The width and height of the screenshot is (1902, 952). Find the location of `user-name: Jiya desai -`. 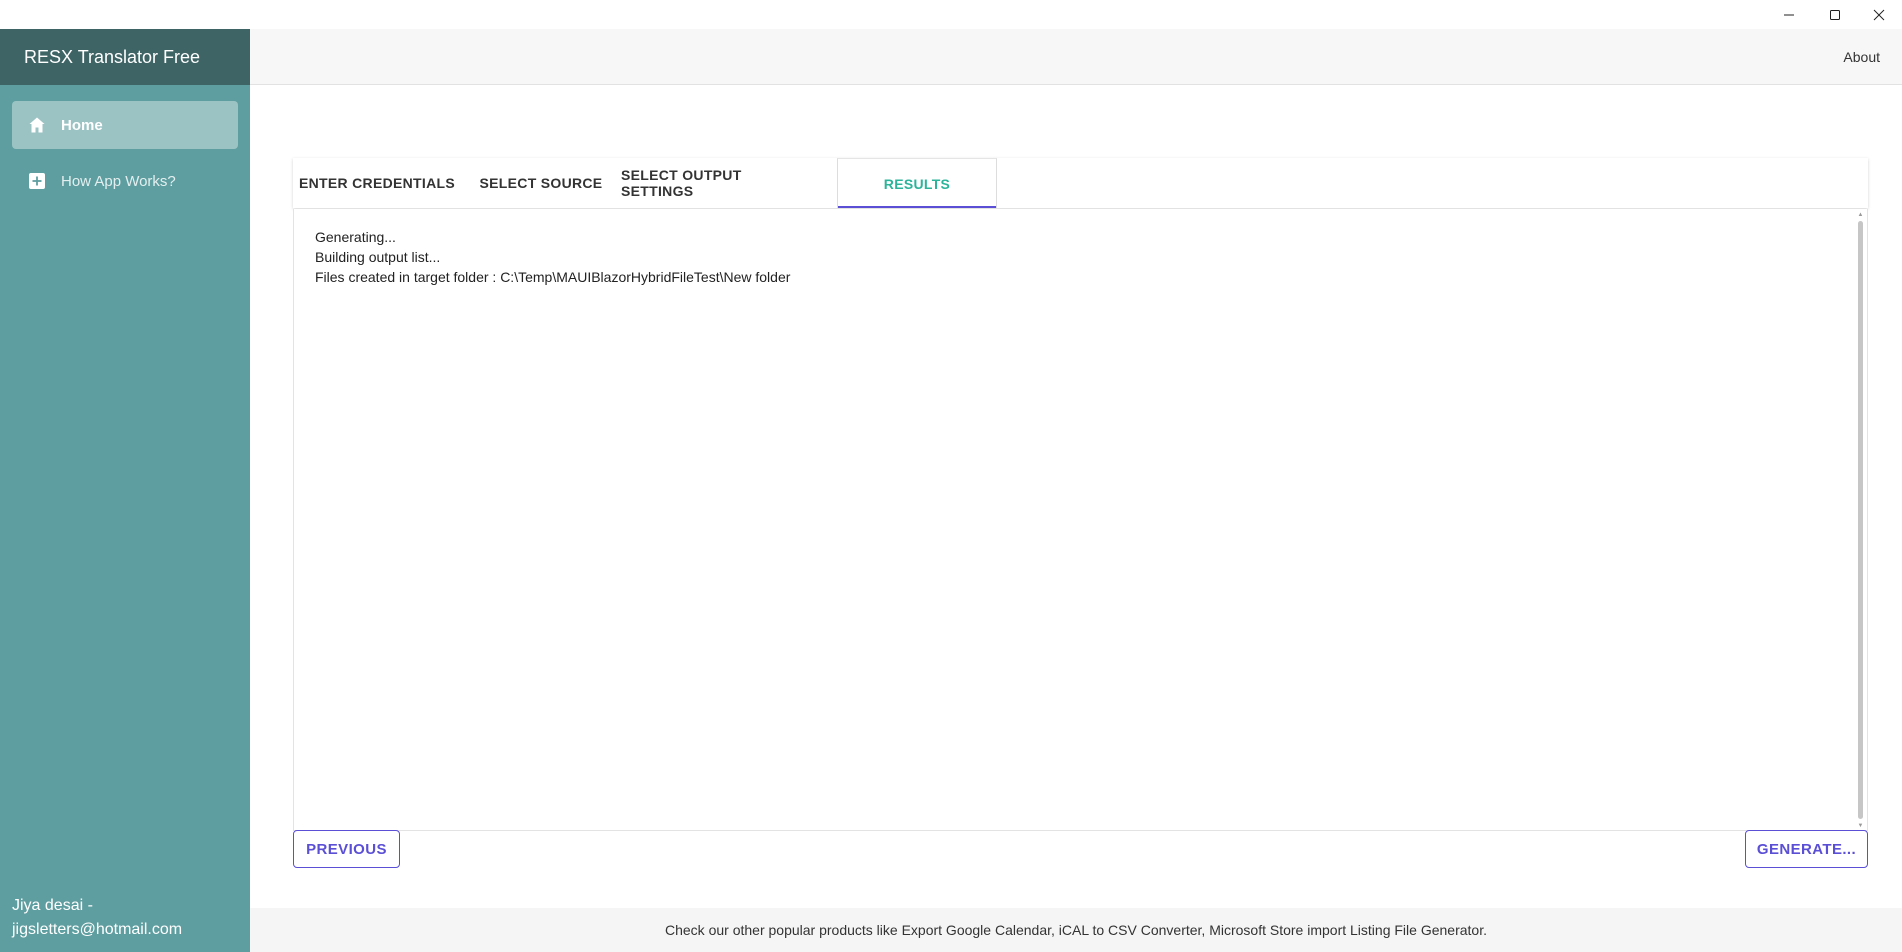

user-name: Jiya desai - is located at coordinates (52, 905).